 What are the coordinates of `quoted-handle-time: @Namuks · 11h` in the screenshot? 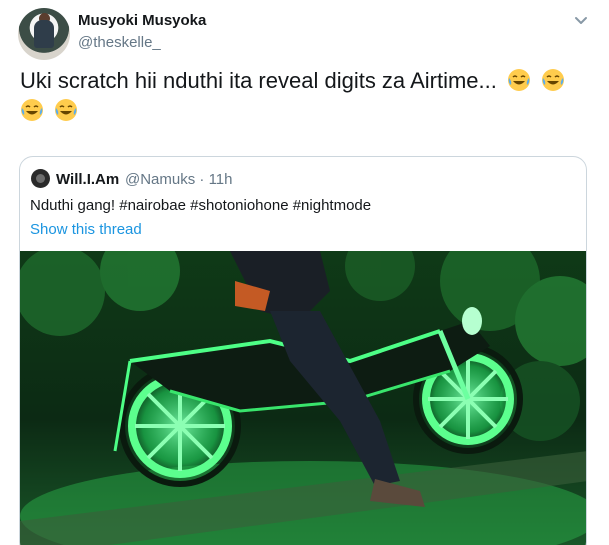 It's located at (178, 179).